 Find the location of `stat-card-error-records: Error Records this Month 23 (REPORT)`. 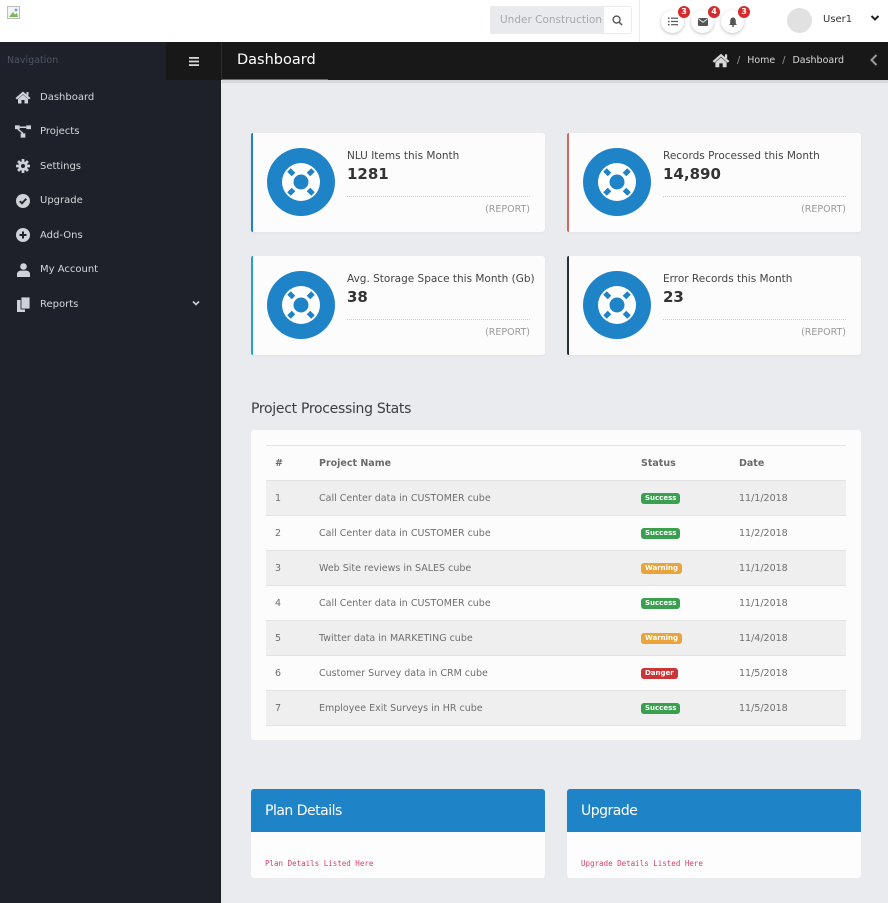

stat-card-error-records: Error Records this Month 23 (REPORT) is located at coordinates (714, 305).